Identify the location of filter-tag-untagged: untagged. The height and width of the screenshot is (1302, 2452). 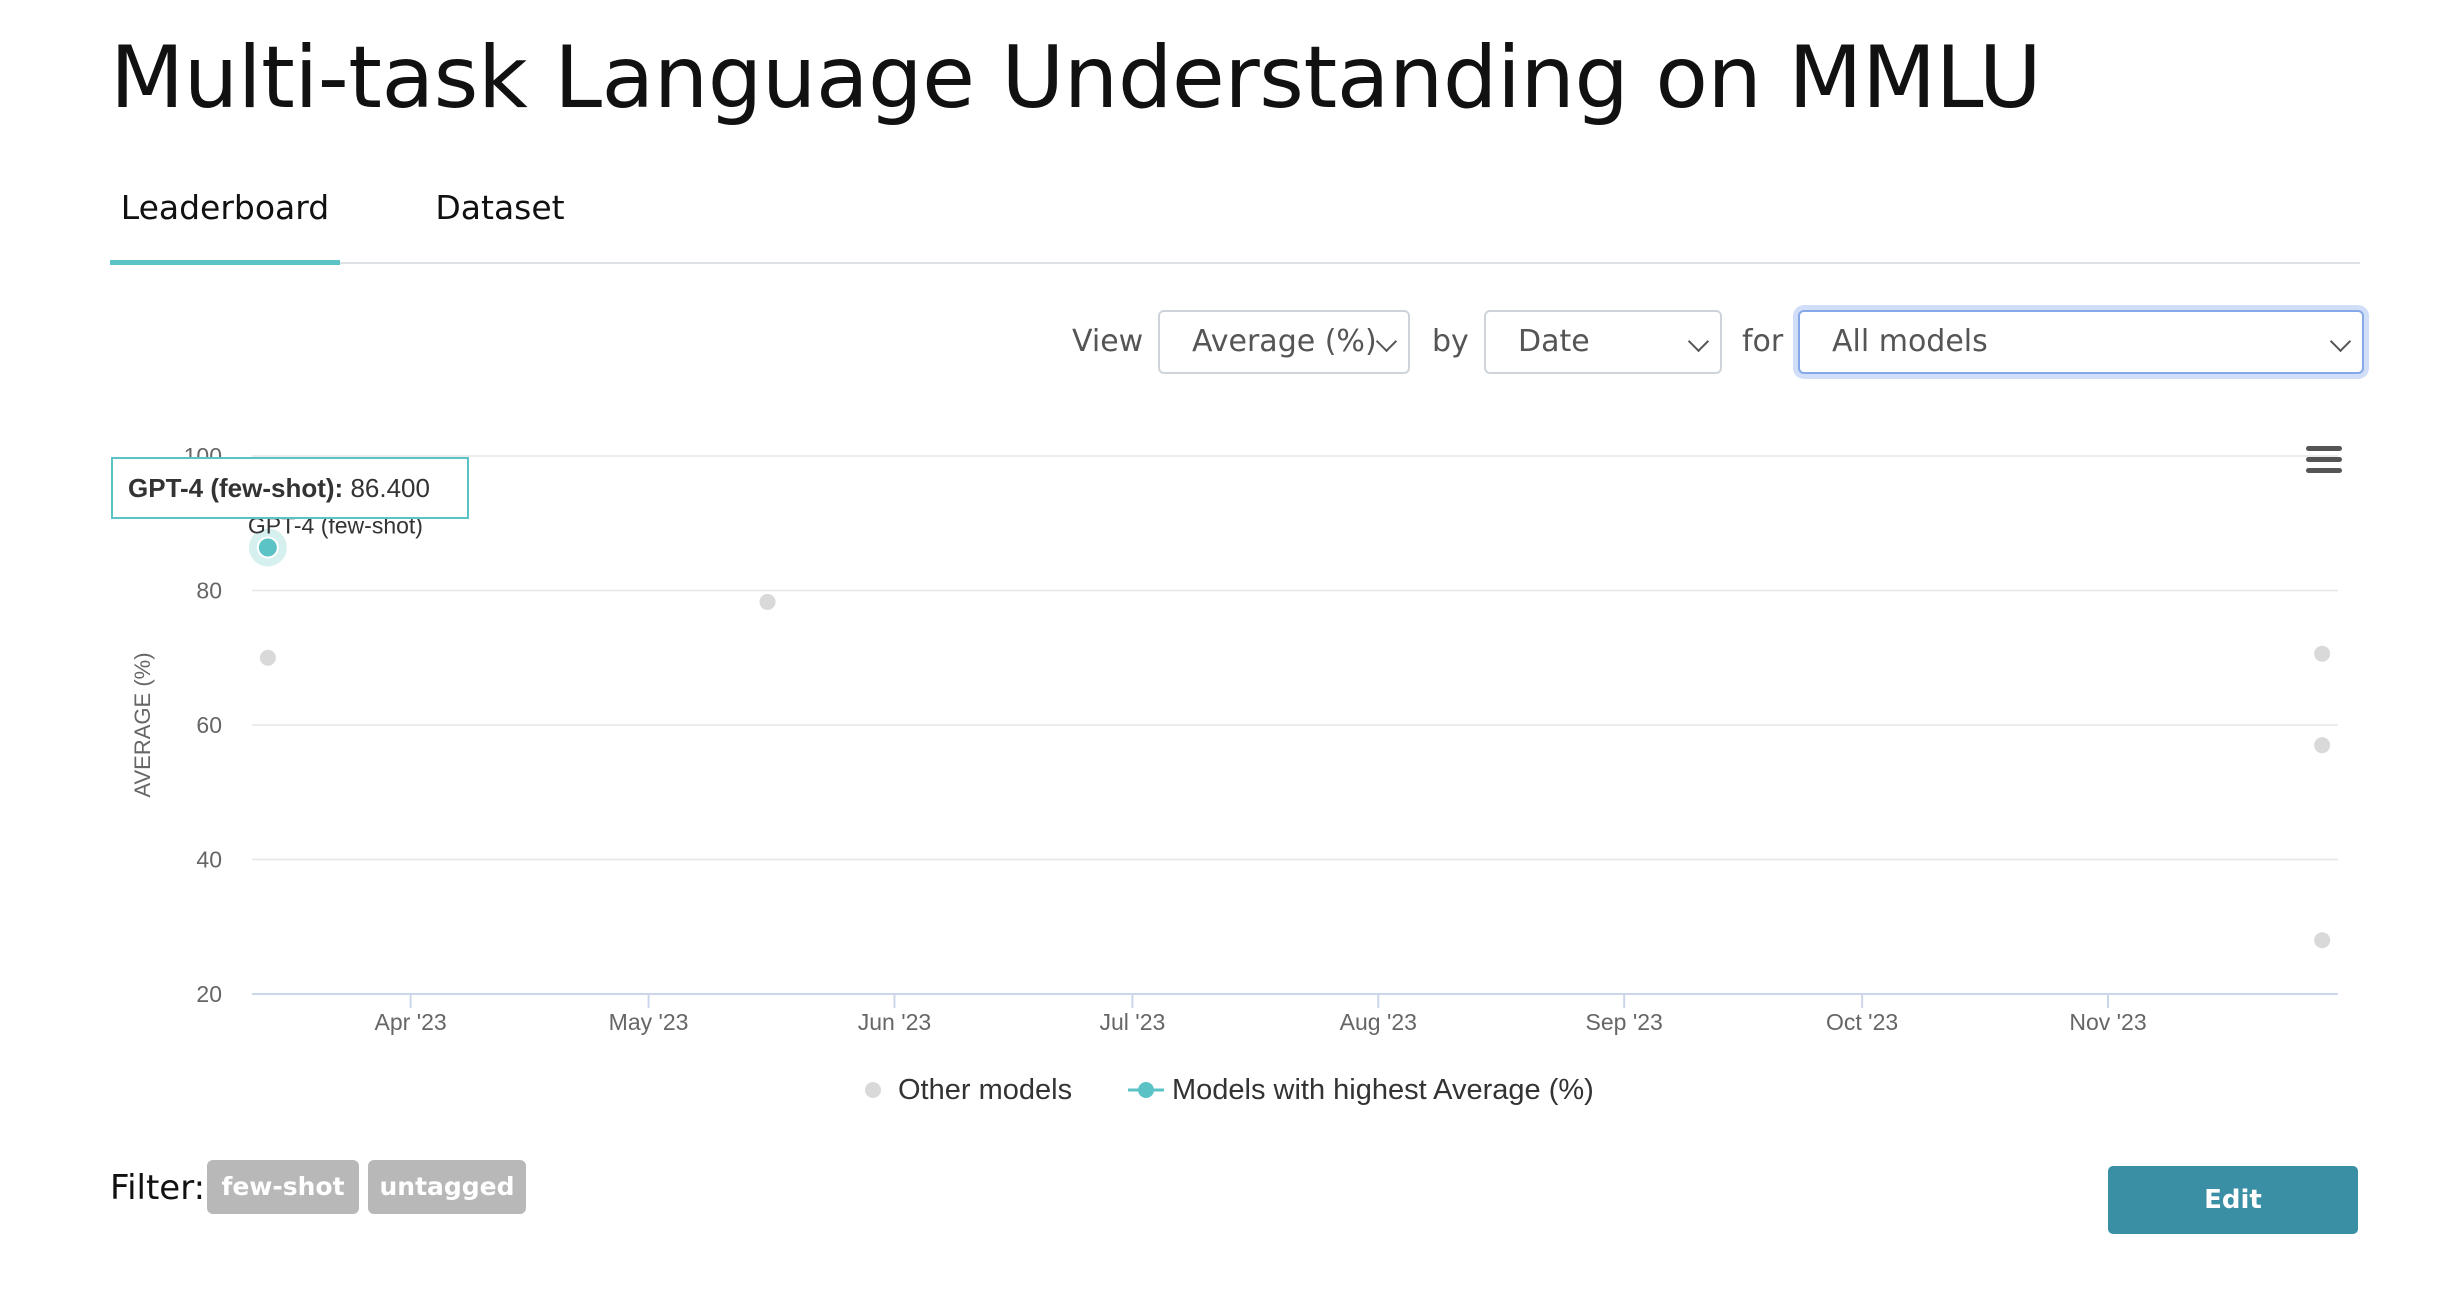
(447, 1187).